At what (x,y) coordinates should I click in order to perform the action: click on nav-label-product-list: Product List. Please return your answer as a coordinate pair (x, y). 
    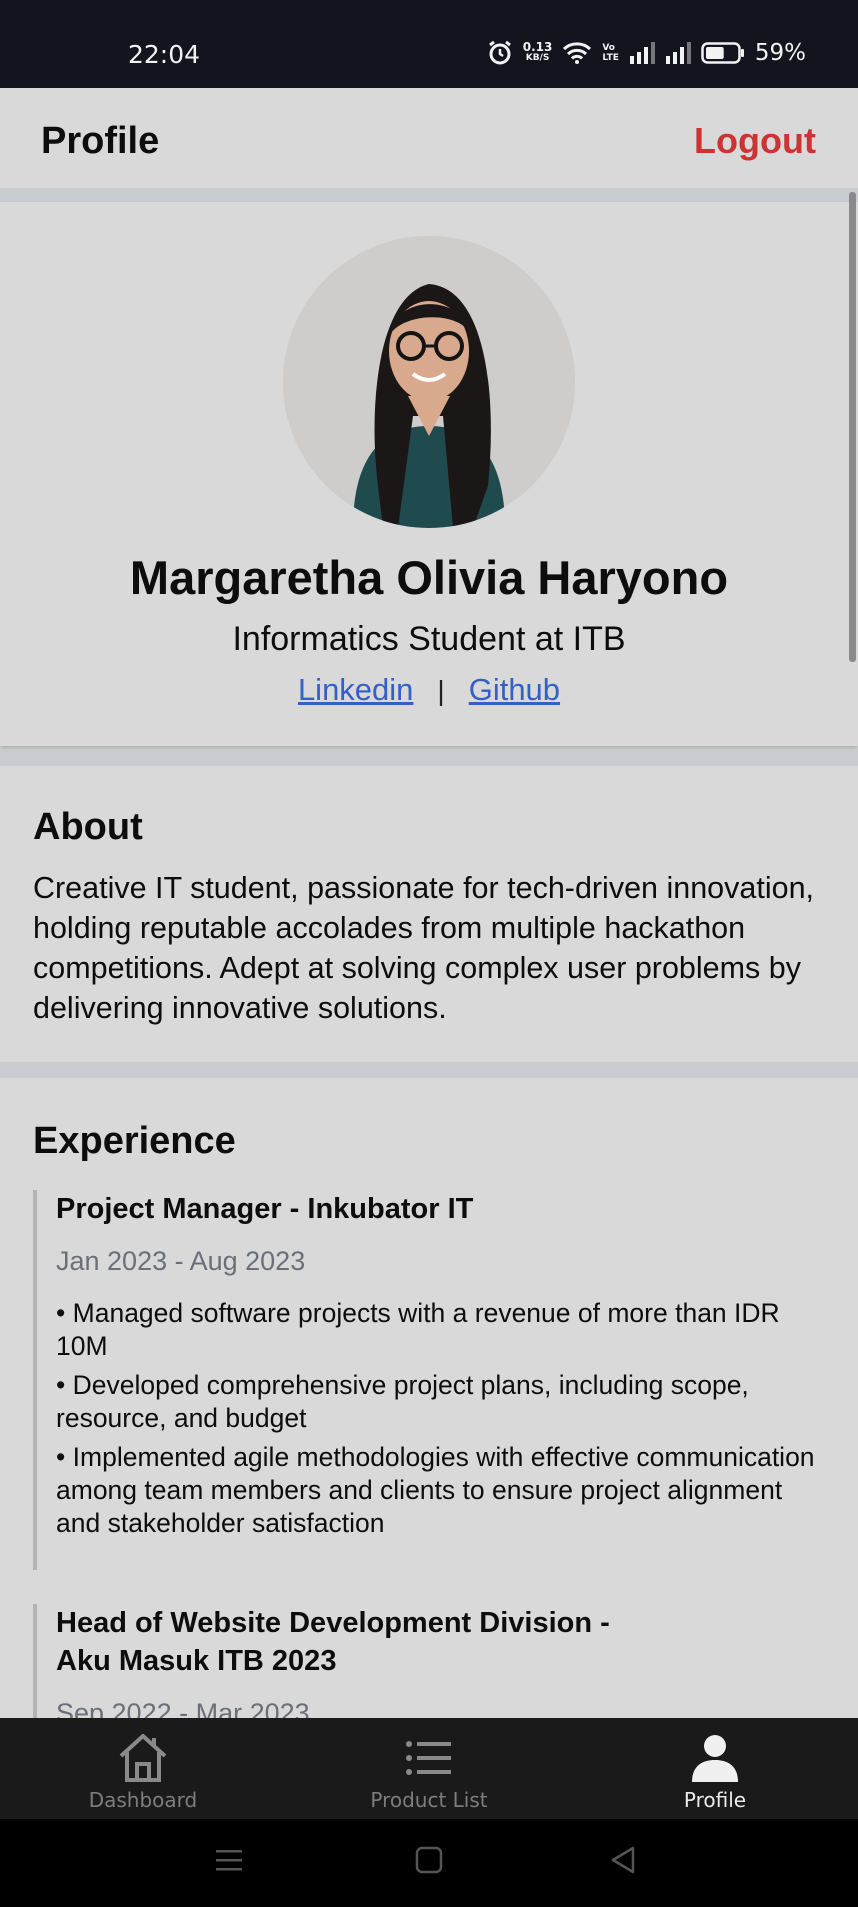
    Looking at the image, I should click on (429, 1800).